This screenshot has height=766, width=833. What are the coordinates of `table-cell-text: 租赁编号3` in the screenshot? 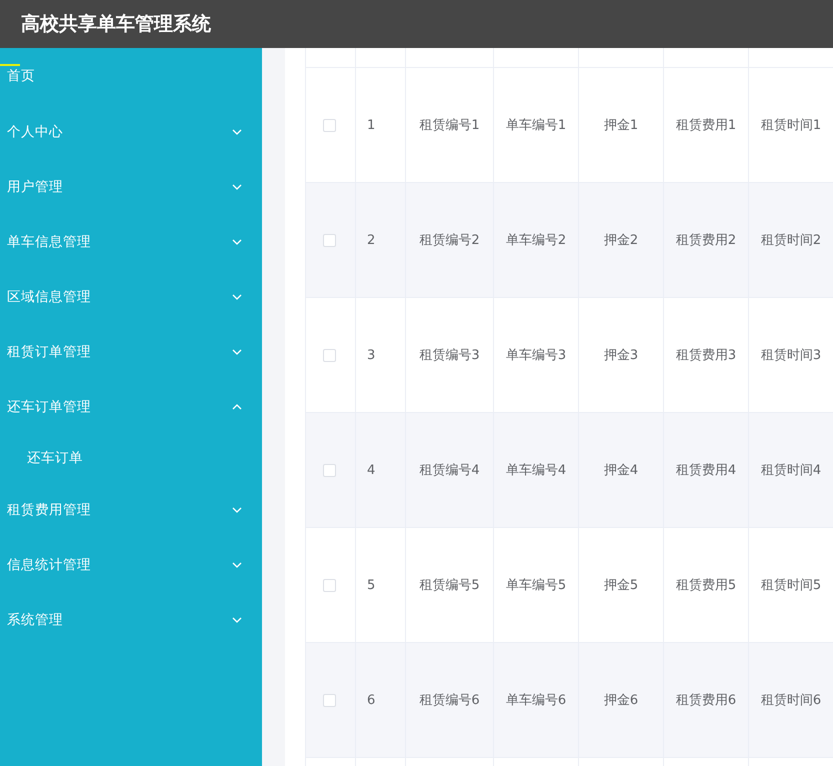 It's located at (449, 355).